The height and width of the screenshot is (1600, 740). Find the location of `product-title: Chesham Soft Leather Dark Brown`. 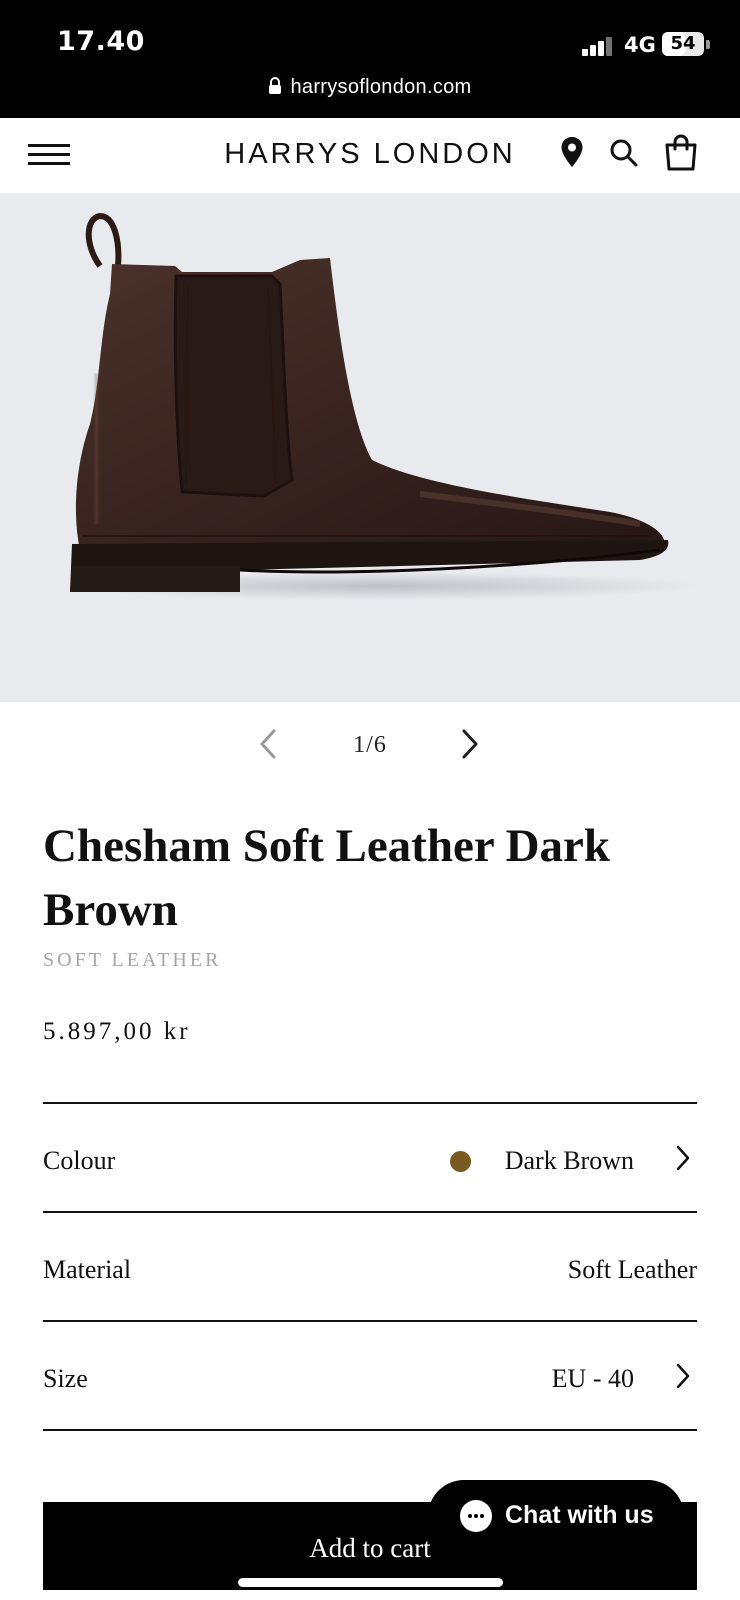

product-title: Chesham Soft Leather Dark Brown is located at coordinates (327, 878).